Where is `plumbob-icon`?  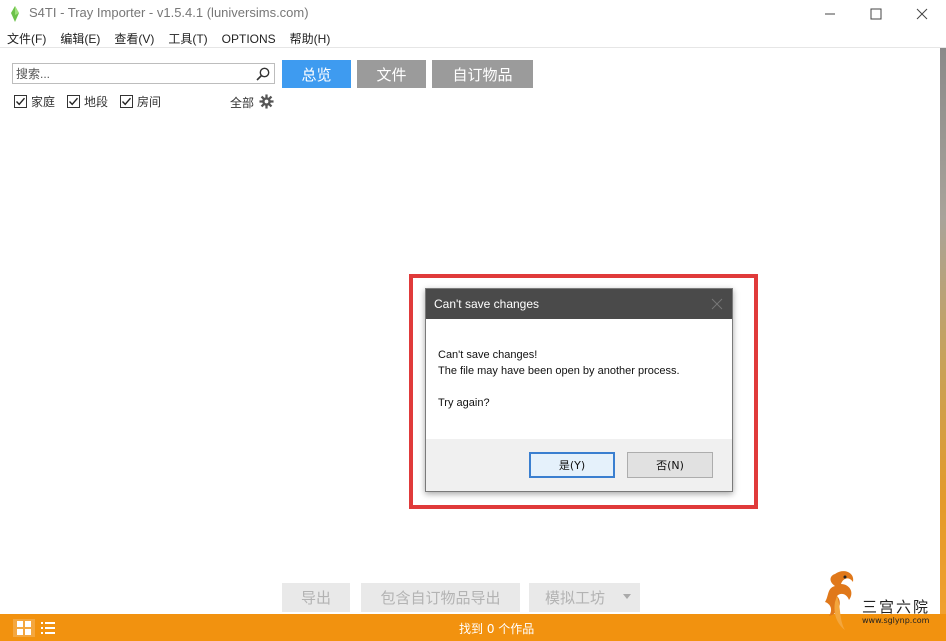 plumbob-icon is located at coordinates (15, 14).